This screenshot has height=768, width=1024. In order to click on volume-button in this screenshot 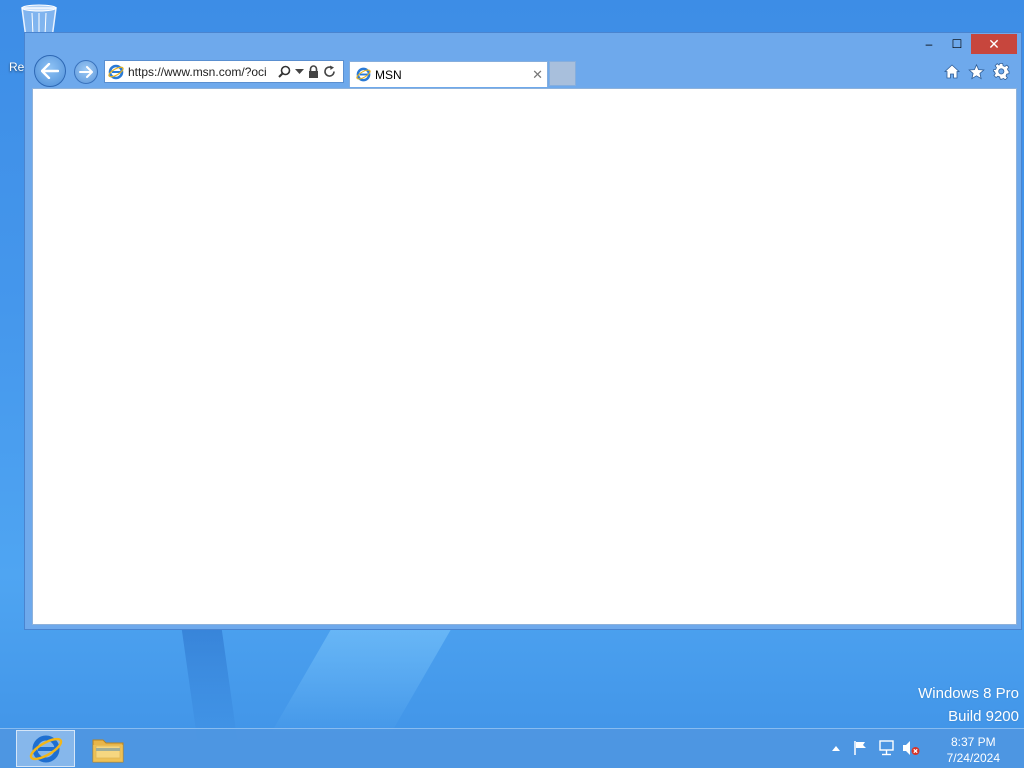, I will do `click(911, 748)`.